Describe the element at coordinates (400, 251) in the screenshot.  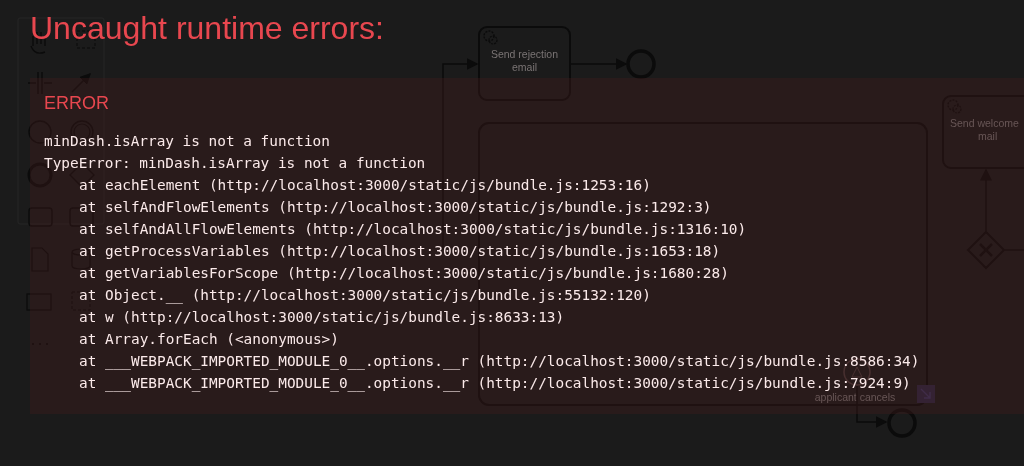
I see `stack-trace-line: at getProcessVariables (http://localhost:3000/static/js/bundle.js:1653:18)` at that location.